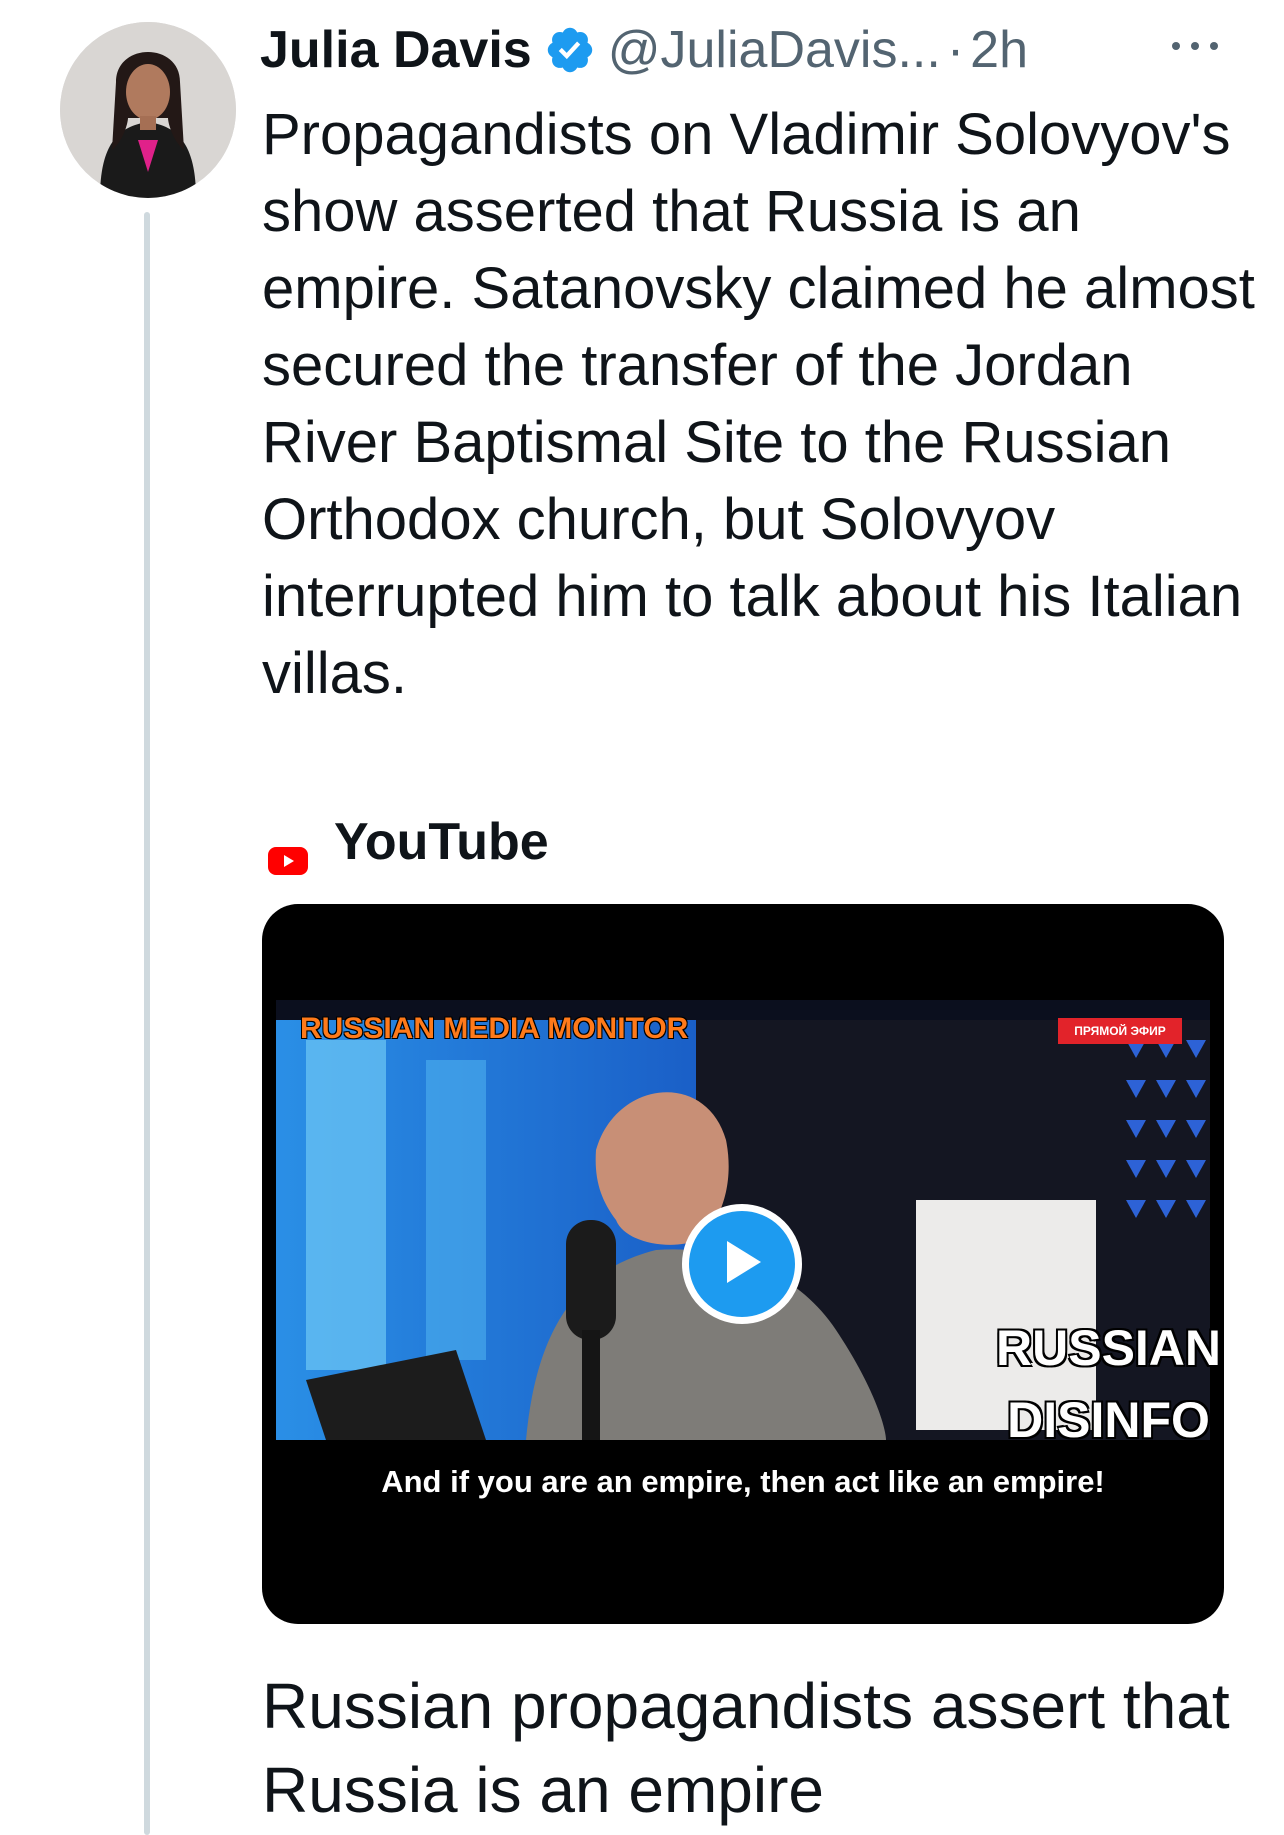  What do you see at coordinates (441, 842) in the screenshot?
I see `link-source-label: YouTube` at bounding box center [441, 842].